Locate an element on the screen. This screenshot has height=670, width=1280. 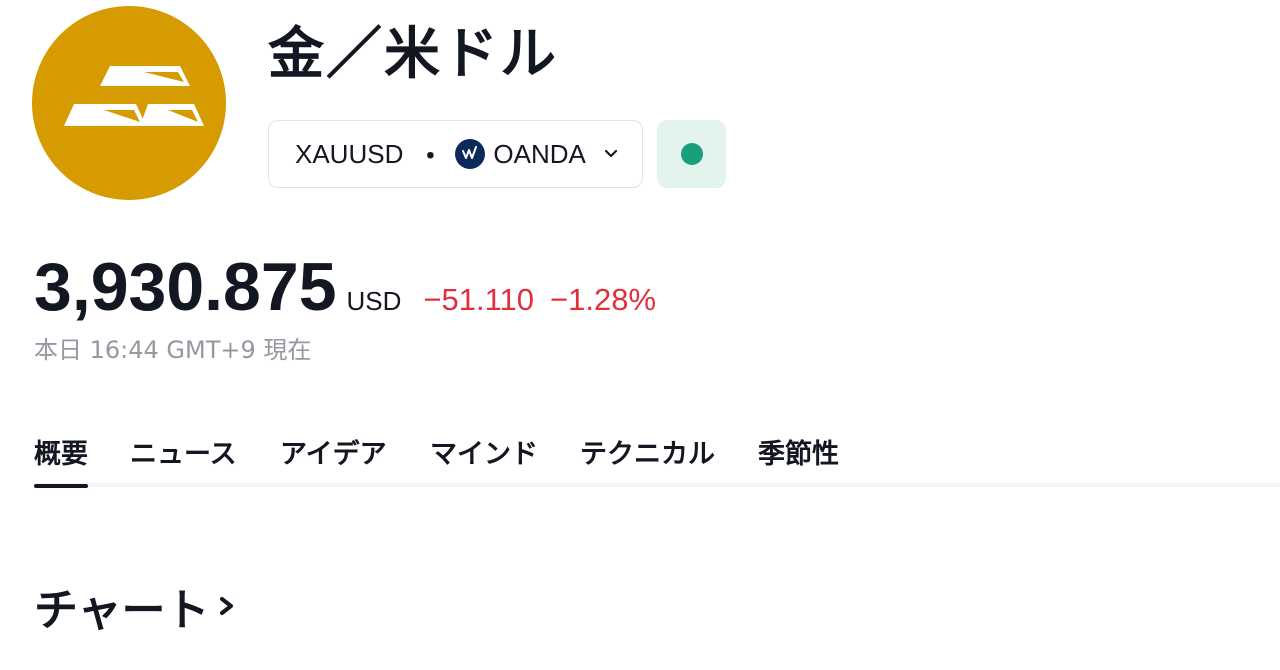
price-change-percent: −1.28% is located at coordinates (603, 299).